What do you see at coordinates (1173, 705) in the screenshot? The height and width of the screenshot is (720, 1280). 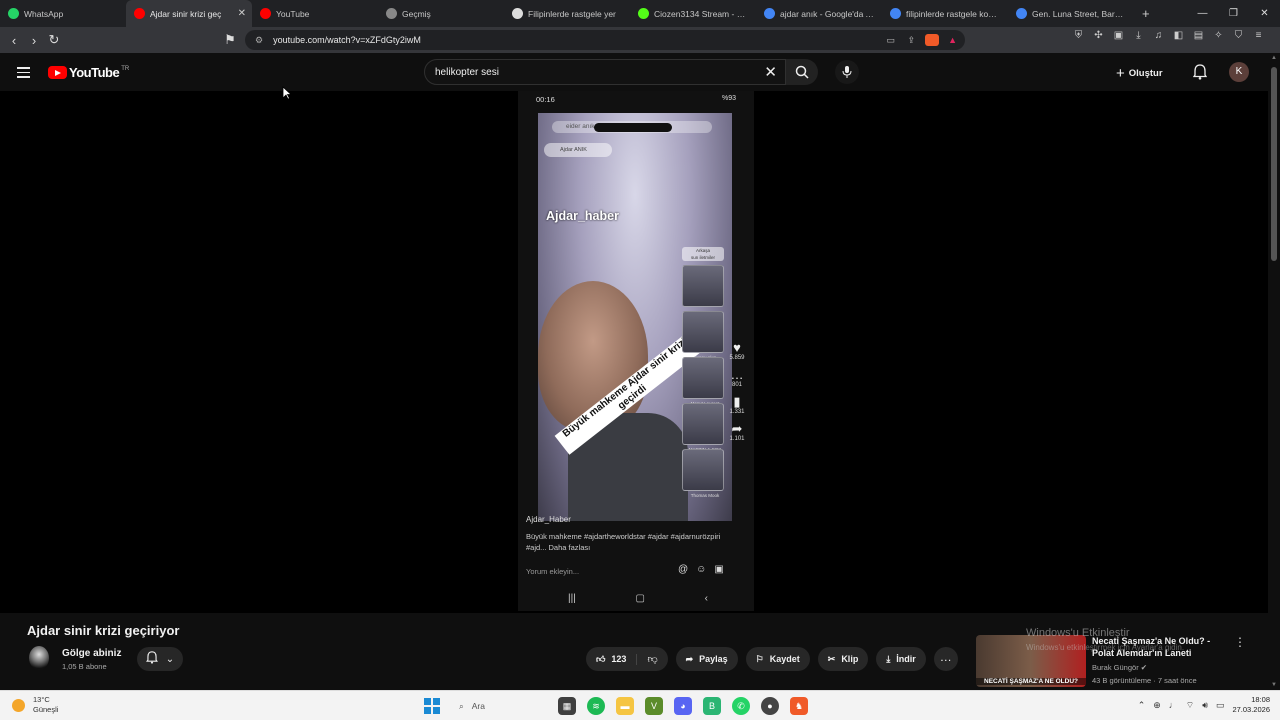 I see `tray-mic-icon: ♩` at bounding box center [1173, 705].